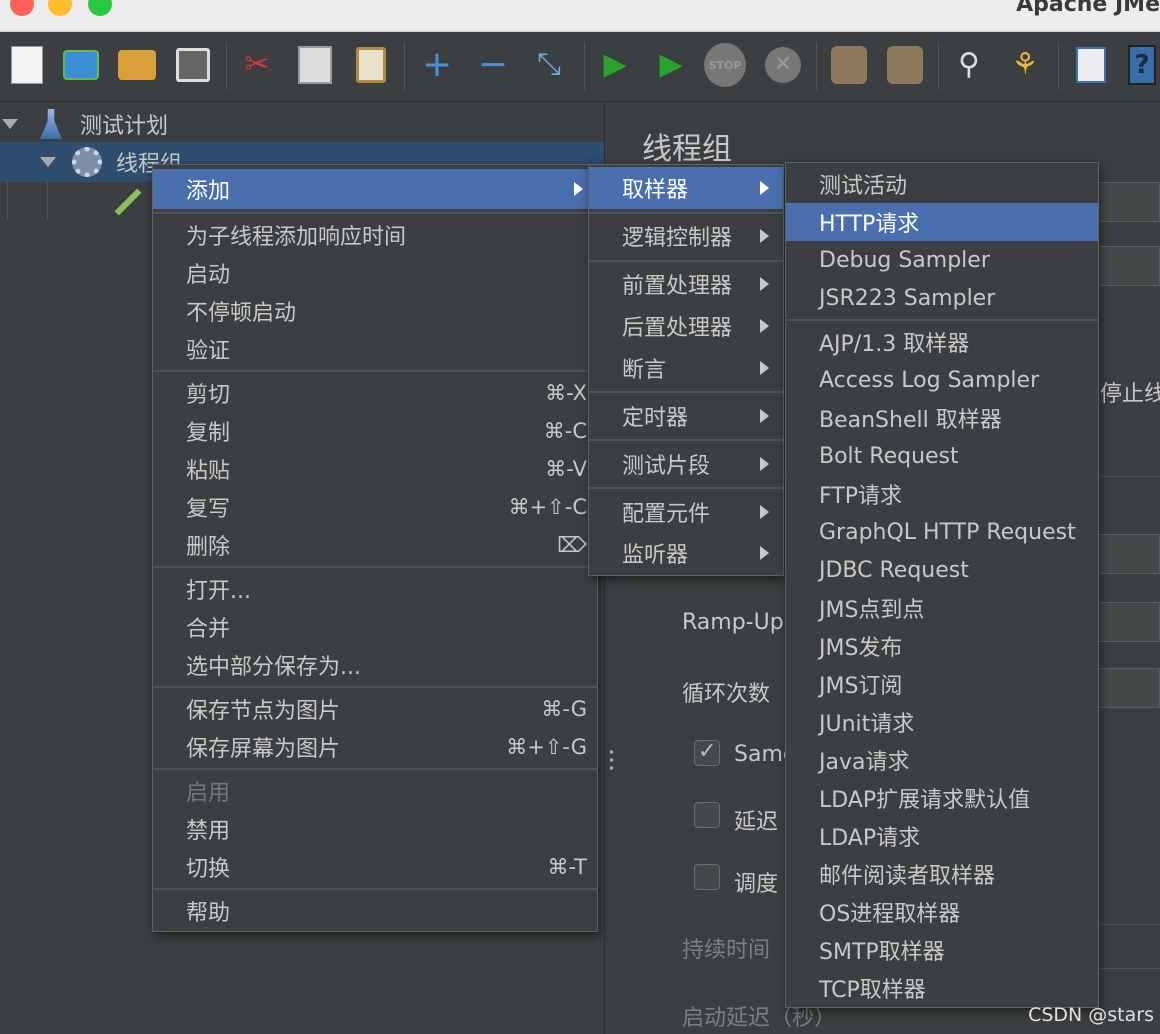  What do you see at coordinates (137, 65) in the screenshot?
I see `open-button` at bounding box center [137, 65].